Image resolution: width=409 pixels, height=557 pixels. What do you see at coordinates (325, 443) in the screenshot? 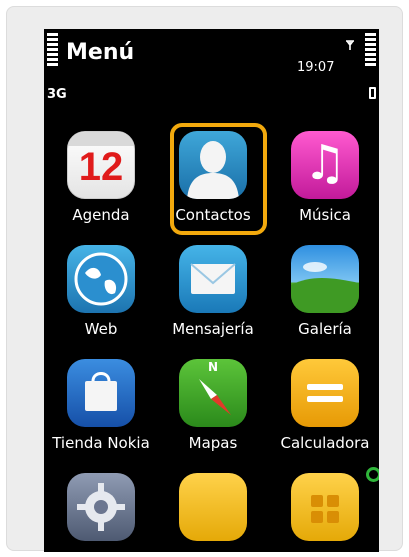
I see `app-label: Calculadora` at bounding box center [325, 443].